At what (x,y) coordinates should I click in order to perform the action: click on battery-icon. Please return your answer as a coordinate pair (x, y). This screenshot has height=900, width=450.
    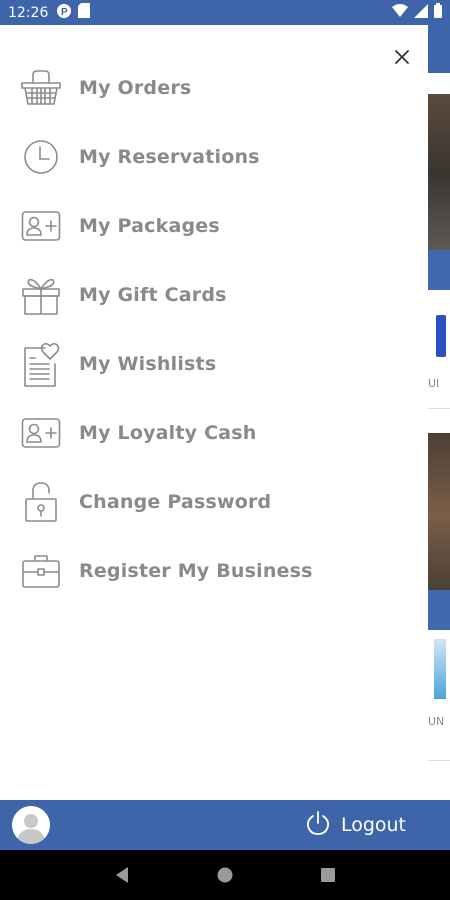
    Looking at the image, I should click on (438, 12).